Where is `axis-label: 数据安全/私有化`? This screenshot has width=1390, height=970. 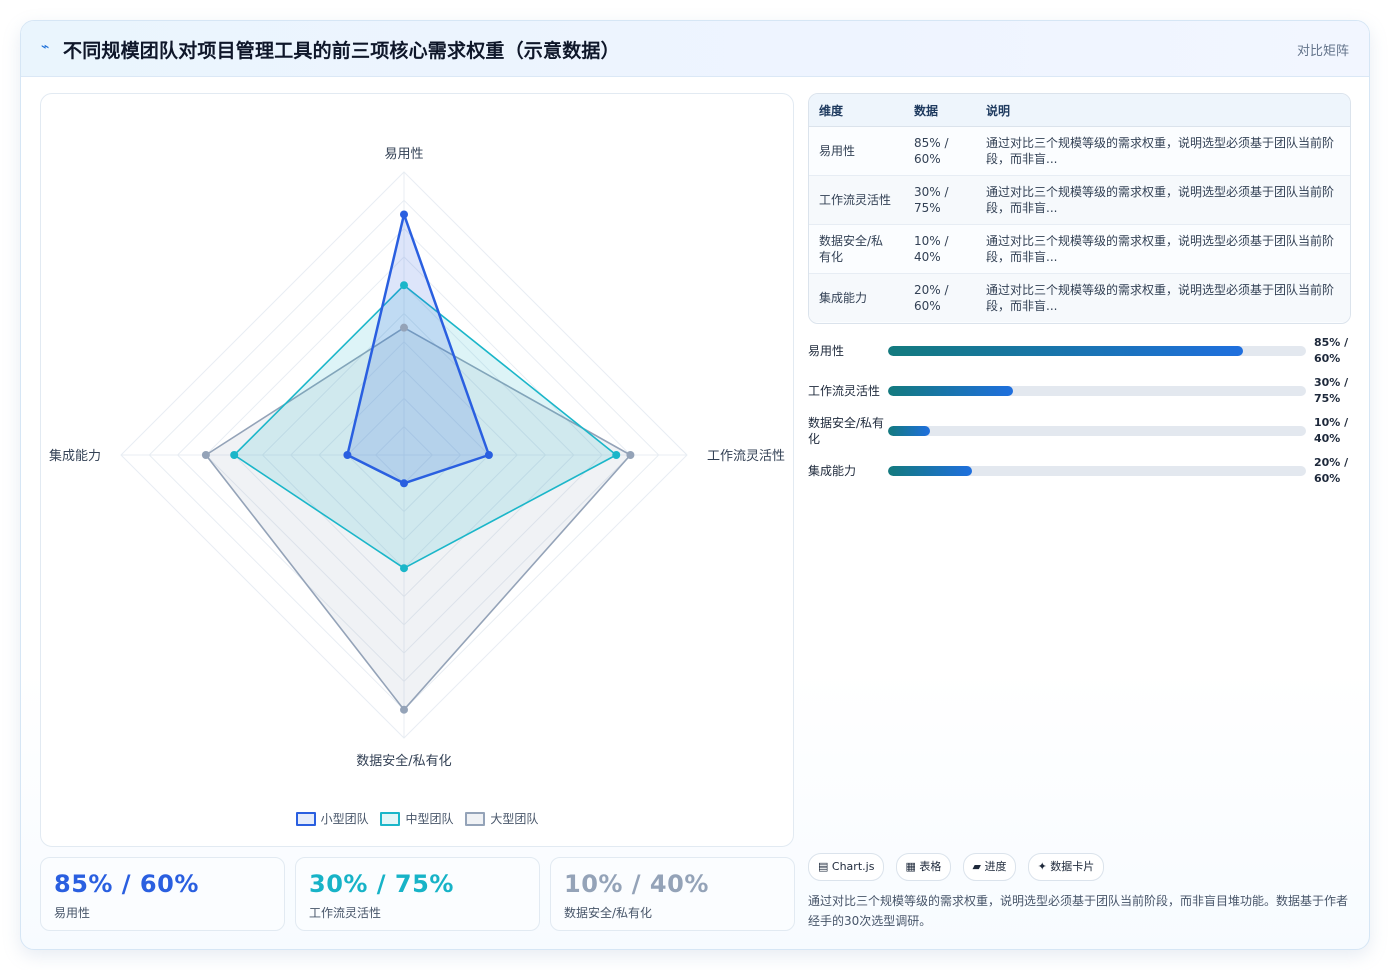 axis-label: 数据安全/私有化 is located at coordinates (403, 761).